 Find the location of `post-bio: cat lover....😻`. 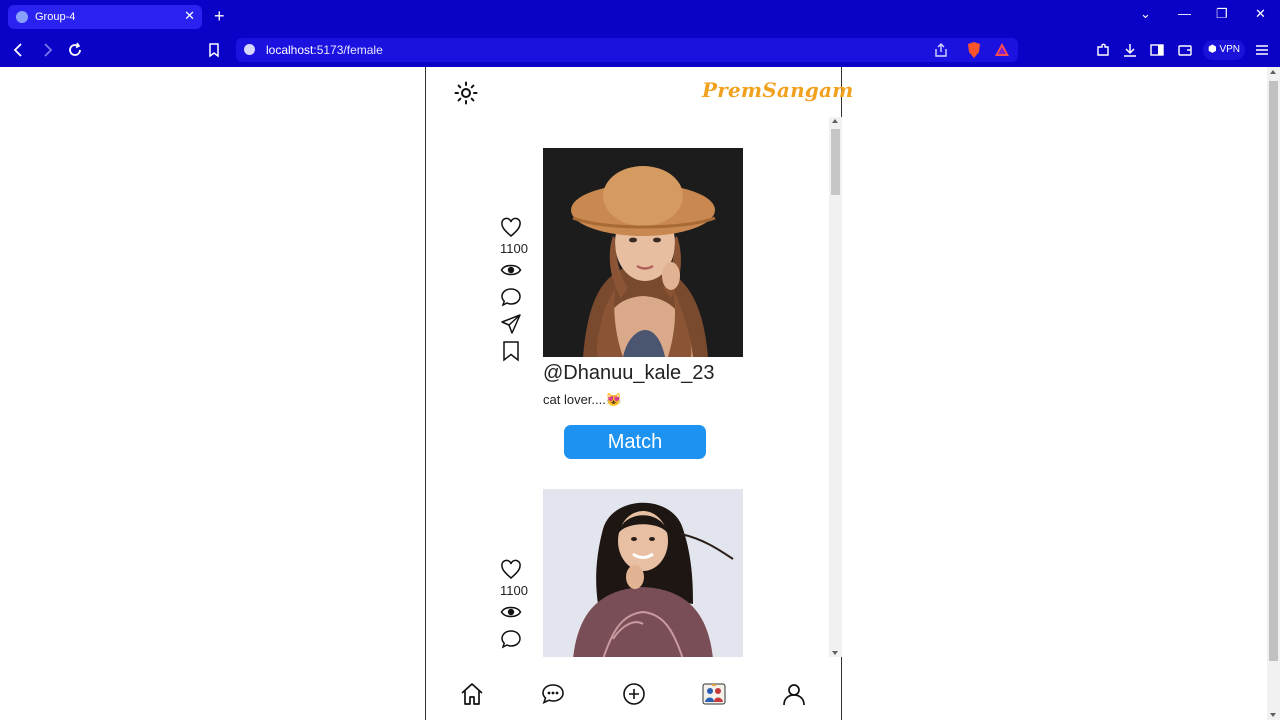

post-bio: cat lover....😻 is located at coordinates (583, 399).